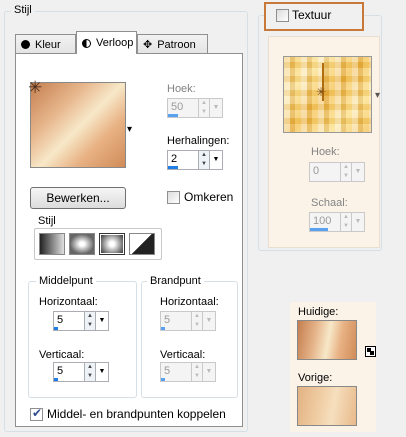  Describe the element at coordinates (56, 379) in the screenshot. I see `middelpunt-verticaal-bar` at that location.